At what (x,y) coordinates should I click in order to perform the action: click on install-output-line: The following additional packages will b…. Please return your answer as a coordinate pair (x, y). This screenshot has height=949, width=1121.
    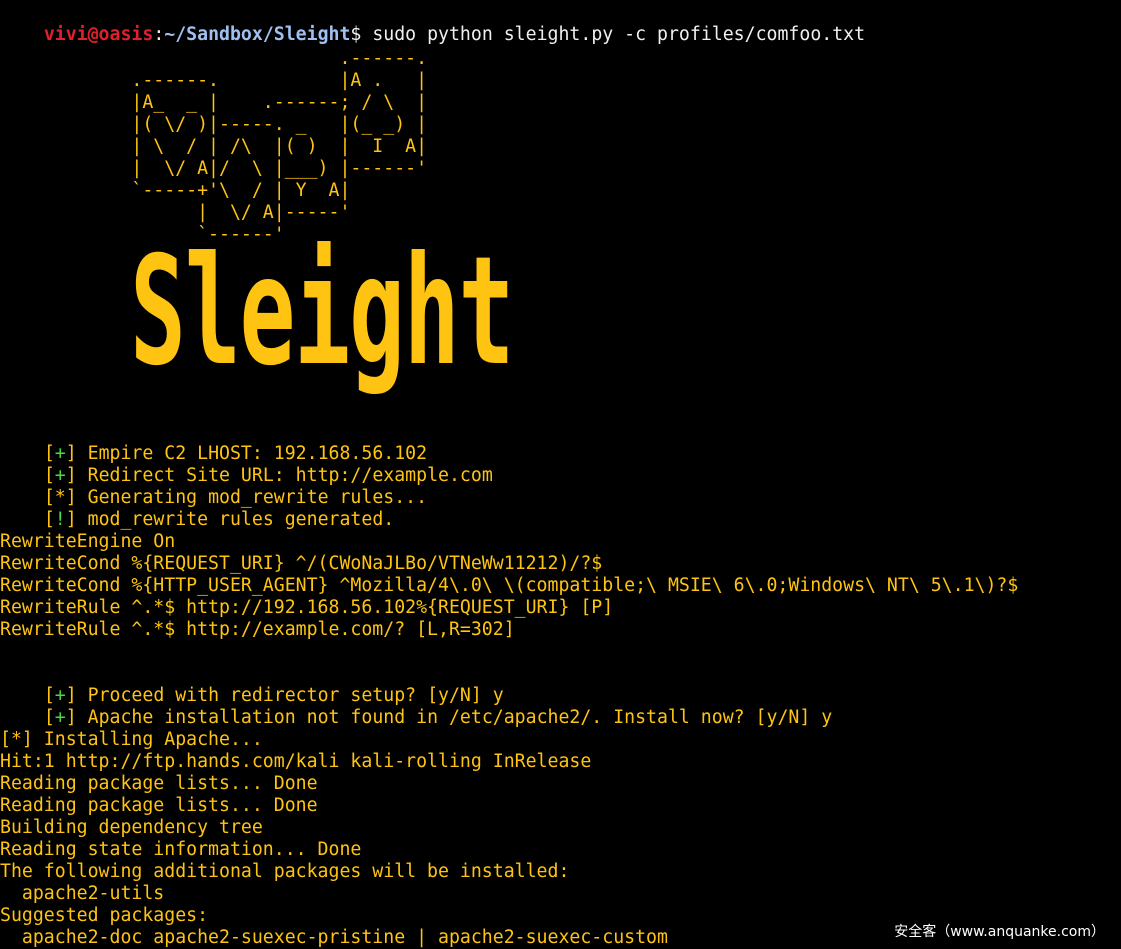
    Looking at the image, I should click on (285, 871).